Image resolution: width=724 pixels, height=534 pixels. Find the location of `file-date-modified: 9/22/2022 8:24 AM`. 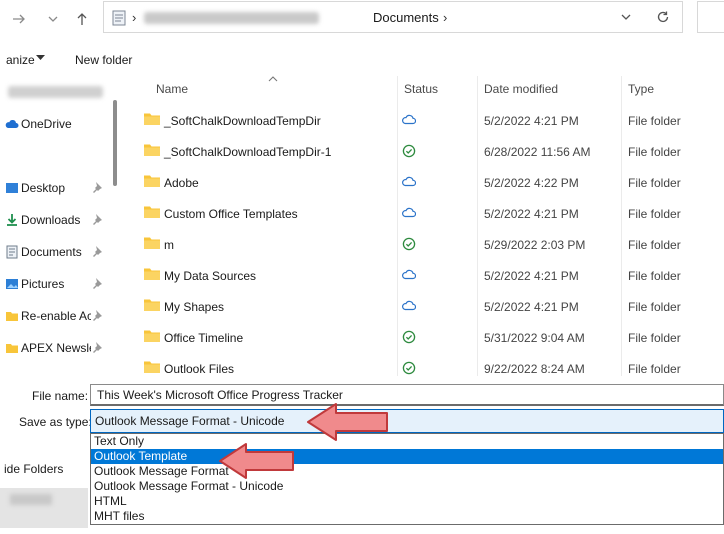

file-date-modified: 9/22/2022 8:24 AM is located at coordinates (534, 369).